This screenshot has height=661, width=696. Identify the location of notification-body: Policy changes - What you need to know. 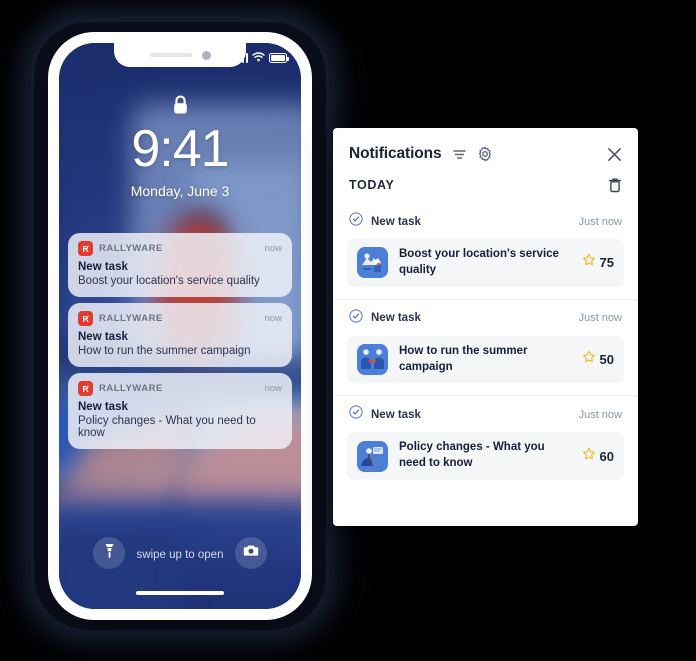
(167, 427).